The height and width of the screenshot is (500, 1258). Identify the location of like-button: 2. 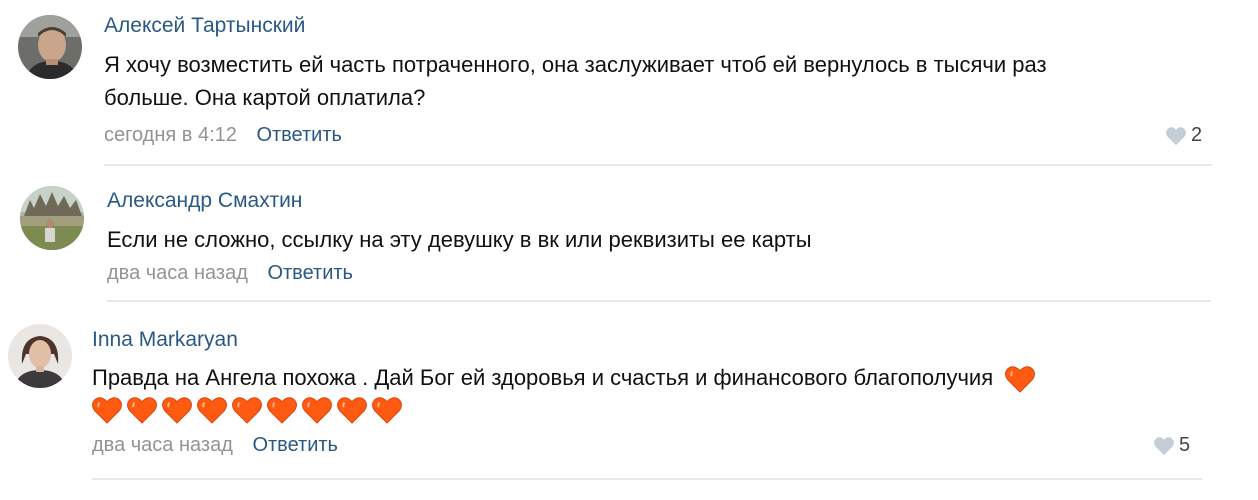
(1183, 135).